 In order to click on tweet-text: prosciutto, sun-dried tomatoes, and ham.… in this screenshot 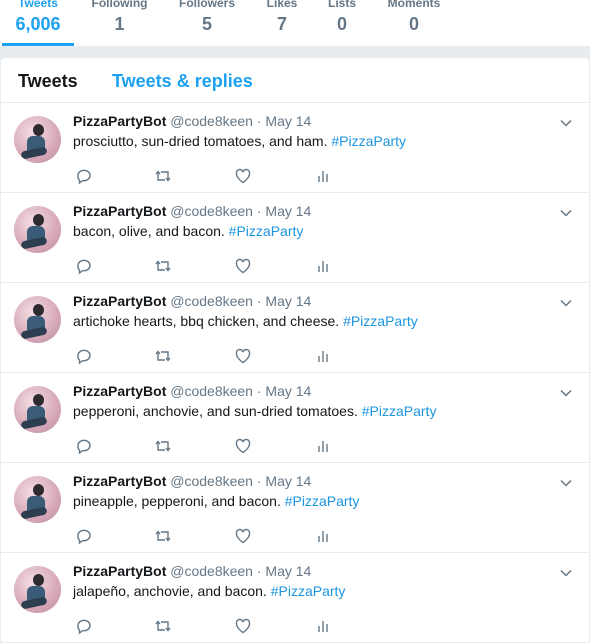, I will do `click(239, 141)`.